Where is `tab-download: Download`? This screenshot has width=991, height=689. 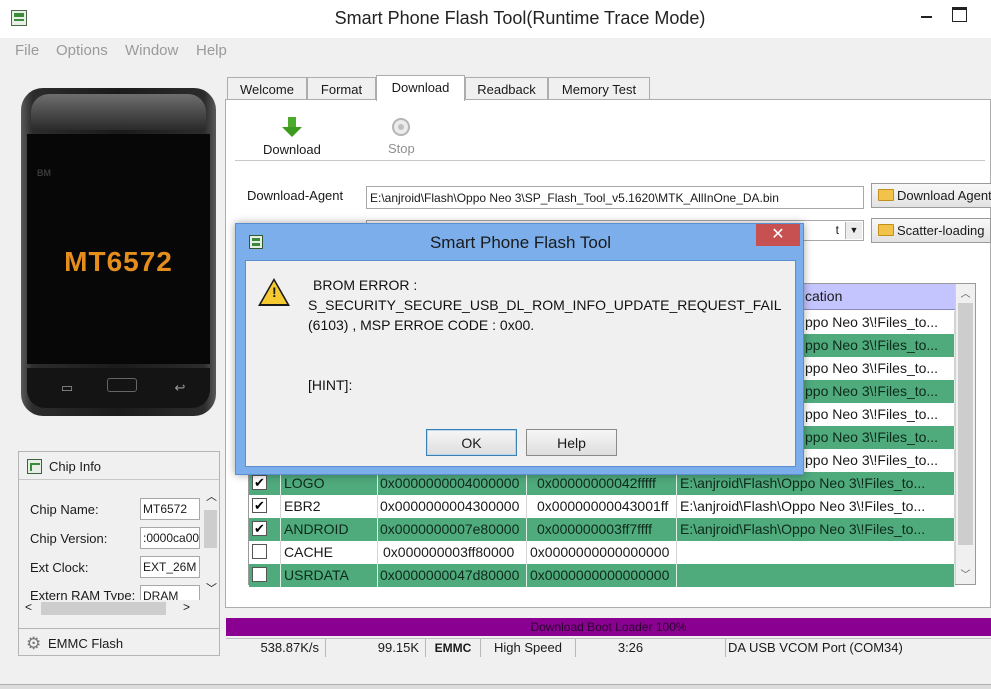 tab-download: Download is located at coordinates (420, 88).